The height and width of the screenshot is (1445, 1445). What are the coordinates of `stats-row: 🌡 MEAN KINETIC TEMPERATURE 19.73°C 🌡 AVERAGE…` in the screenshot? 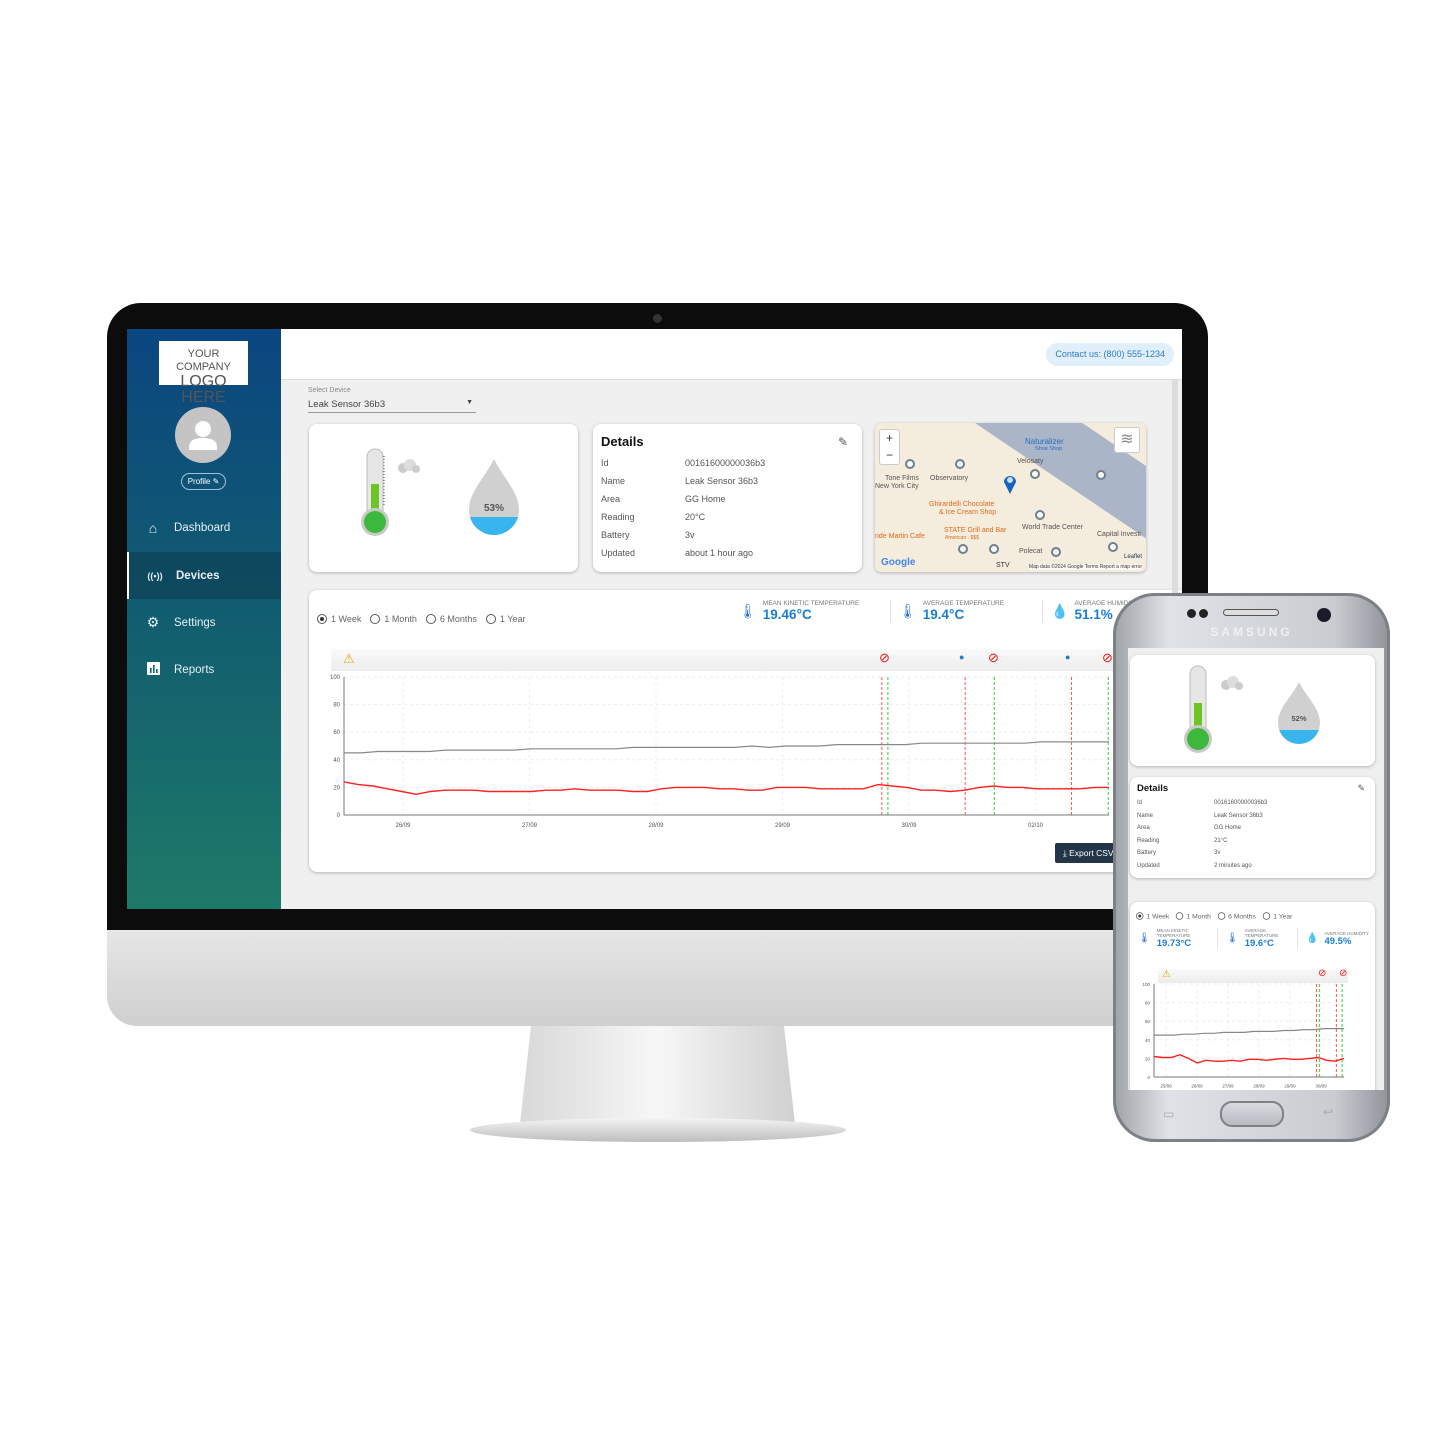 It's located at (1258, 938).